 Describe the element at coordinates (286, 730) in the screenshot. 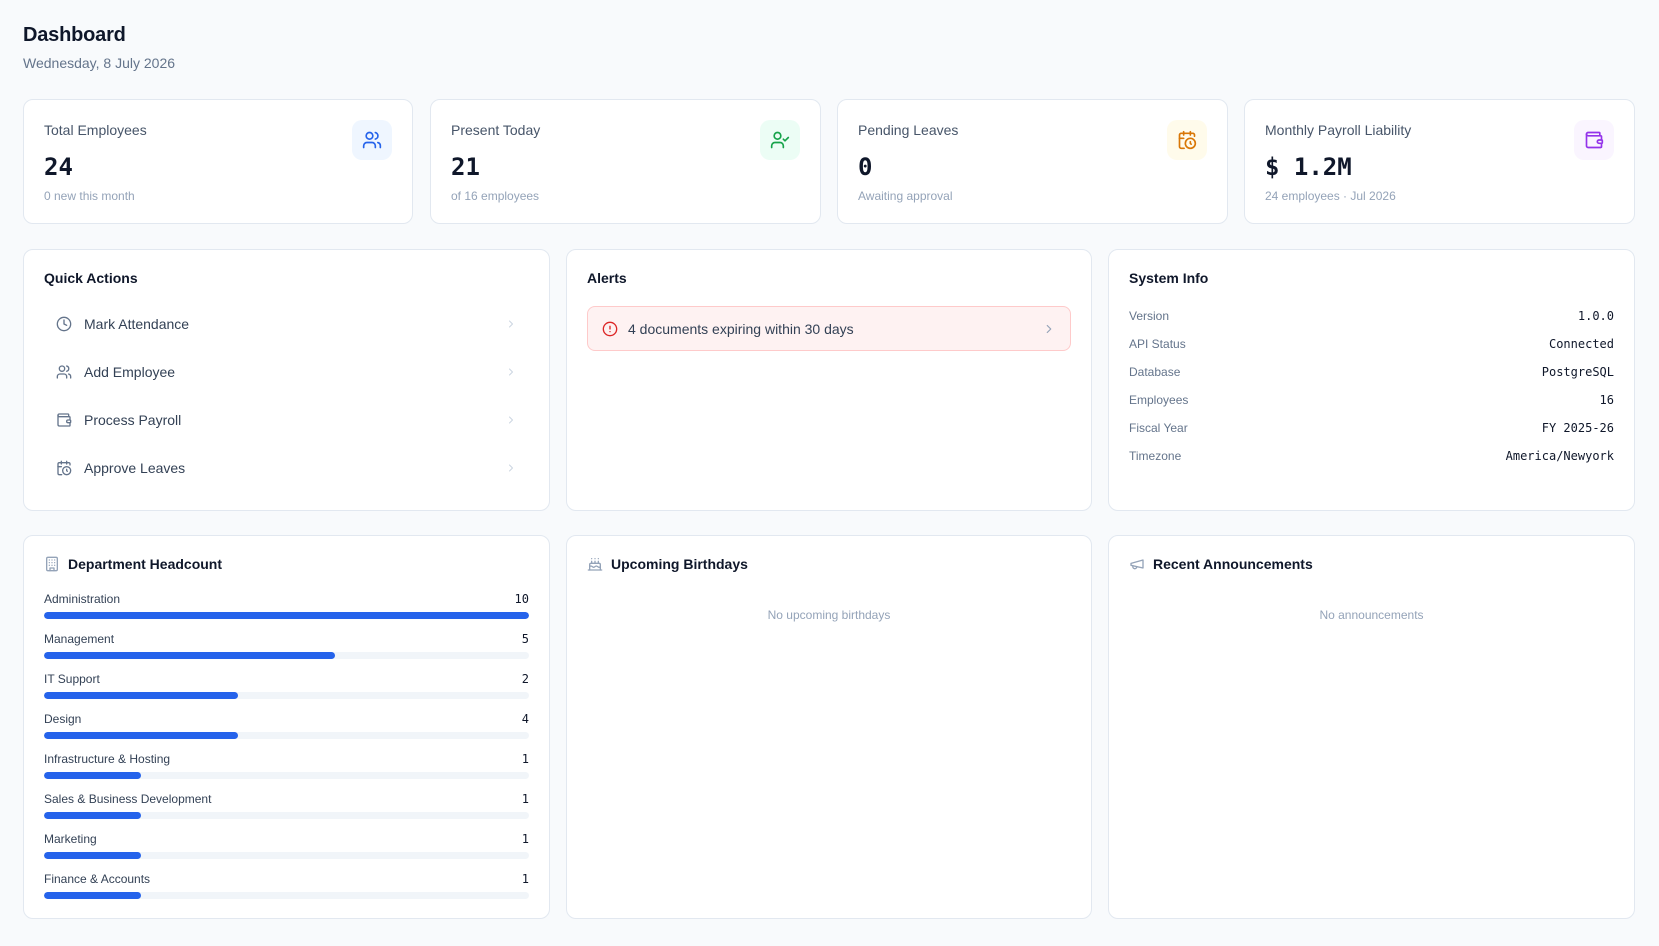

I see `department-row: Design 4` at that location.